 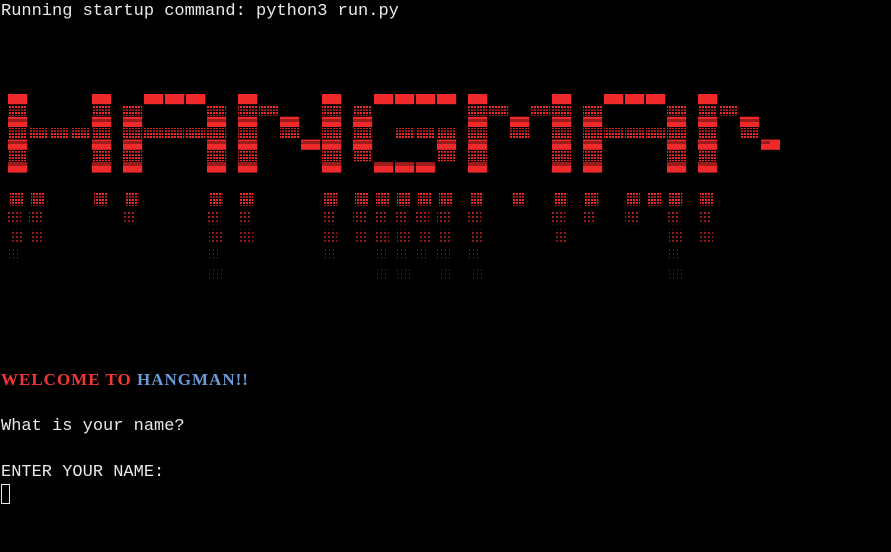 I want to click on welcome-text: WELCOME TO, so click(x=66, y=379).